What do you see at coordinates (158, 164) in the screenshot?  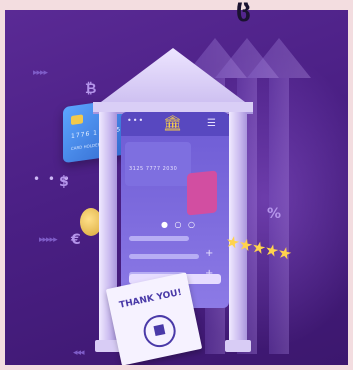 I see `screen-card: 3125 7777 2030` at bounding box center [158, 164].